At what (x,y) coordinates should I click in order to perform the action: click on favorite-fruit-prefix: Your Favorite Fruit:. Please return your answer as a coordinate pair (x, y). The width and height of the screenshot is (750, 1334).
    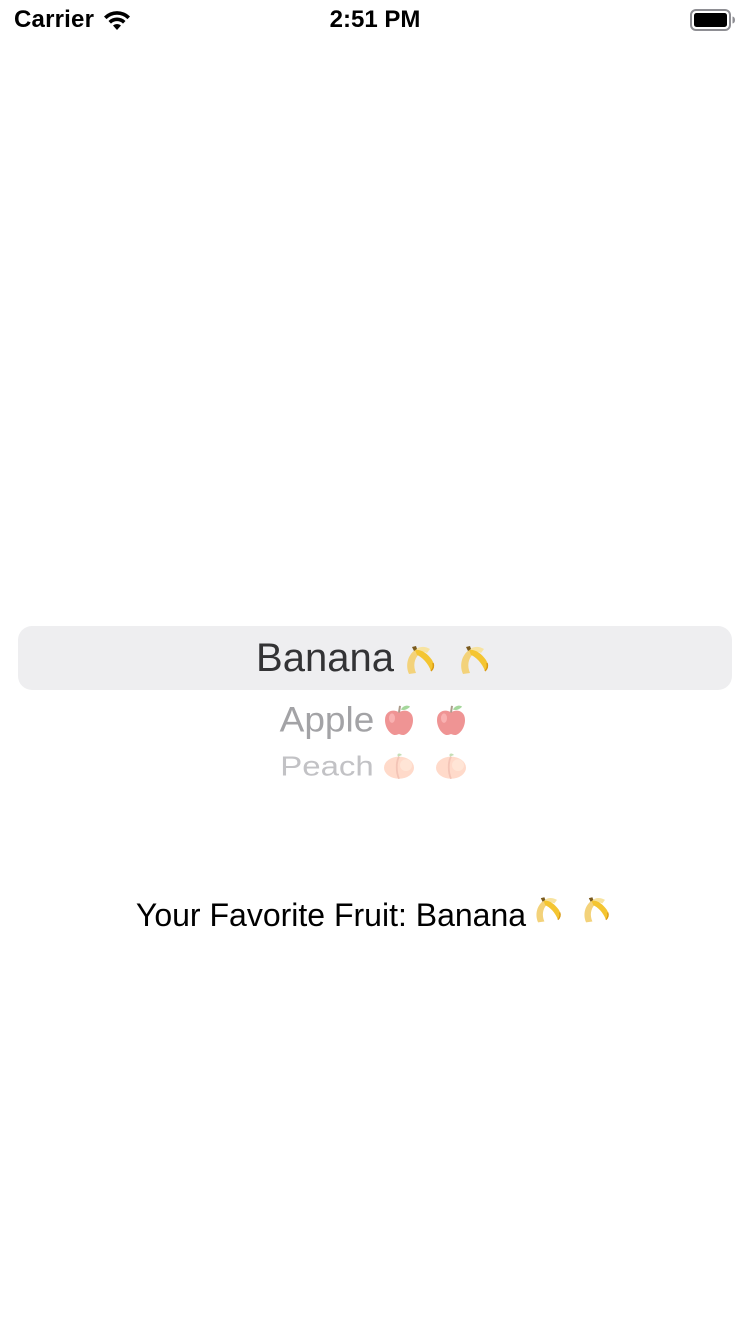
    Looking at the image, I should click on (275, 915).